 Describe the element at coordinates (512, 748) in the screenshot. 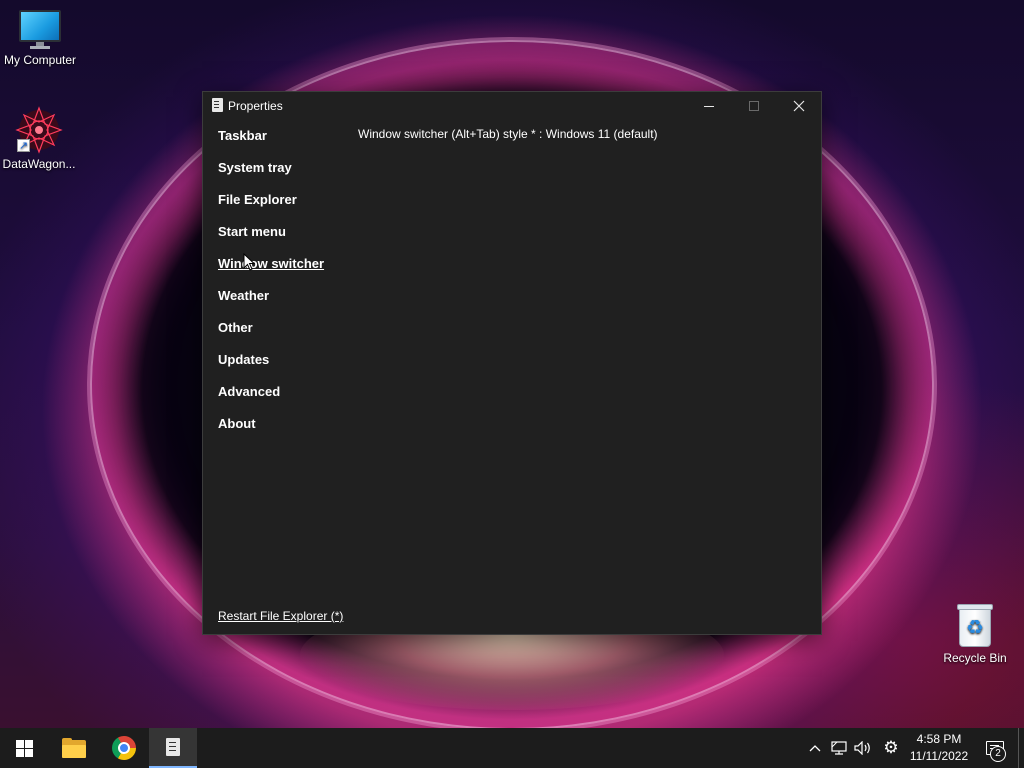

I see `taskbar: ⚙ 4:58 PM 11/11/2022` at that location.